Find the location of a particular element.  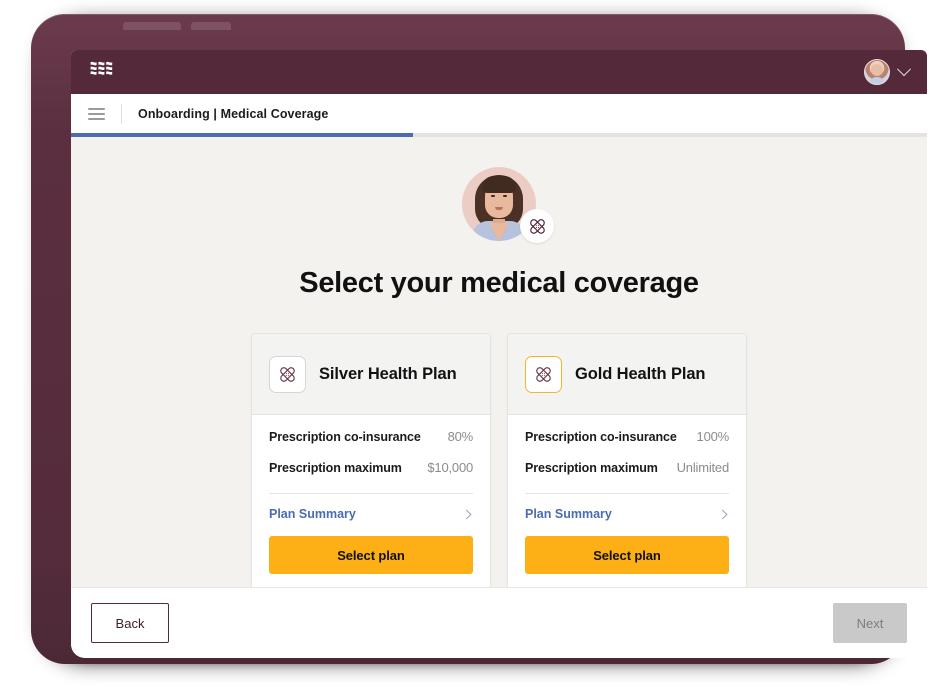

plan-name: Silver Health Plan is located at coordinates (388, 373).